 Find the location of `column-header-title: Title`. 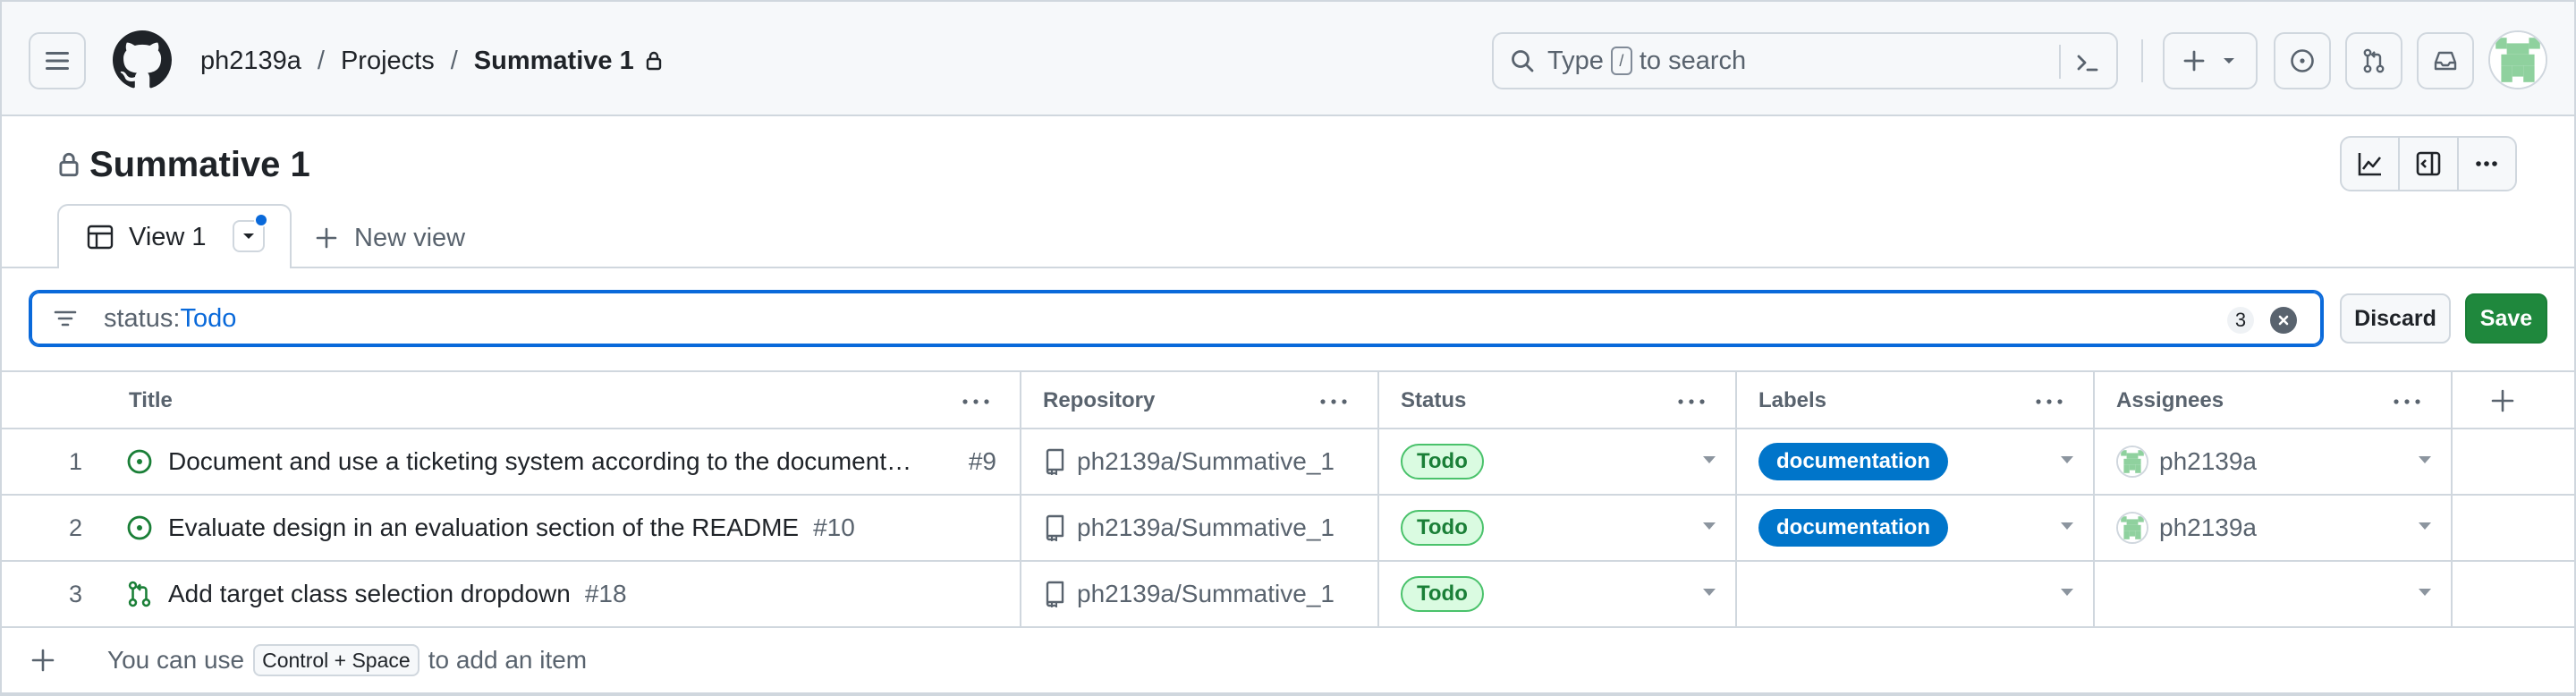

column-header-title: Title is located at coordinates (560, 400).